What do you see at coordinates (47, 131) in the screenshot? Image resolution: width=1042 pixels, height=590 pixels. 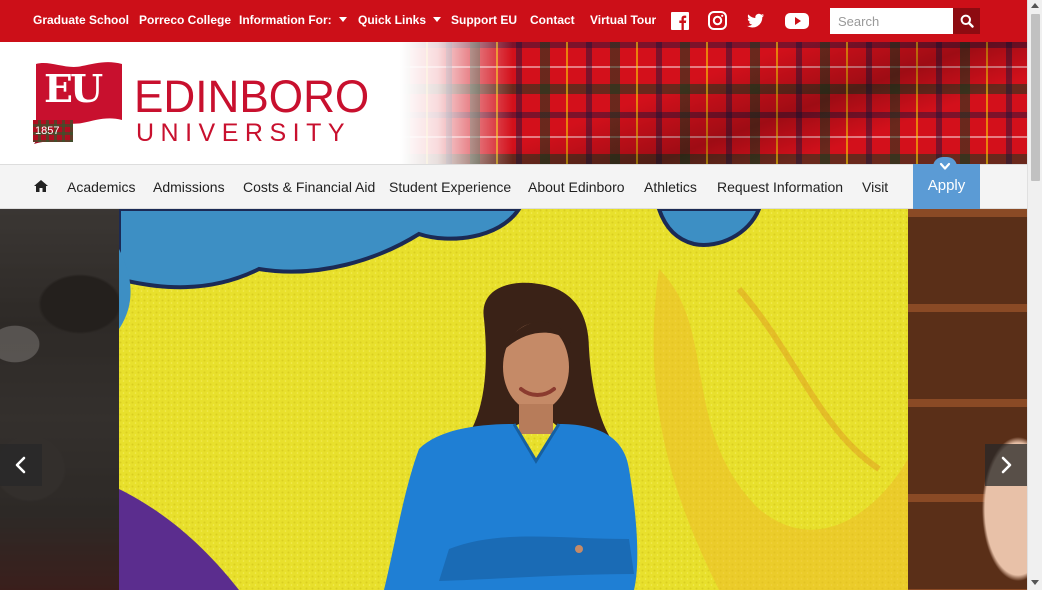 I see `logo-year: 1857` at bounding box center [47, 131].